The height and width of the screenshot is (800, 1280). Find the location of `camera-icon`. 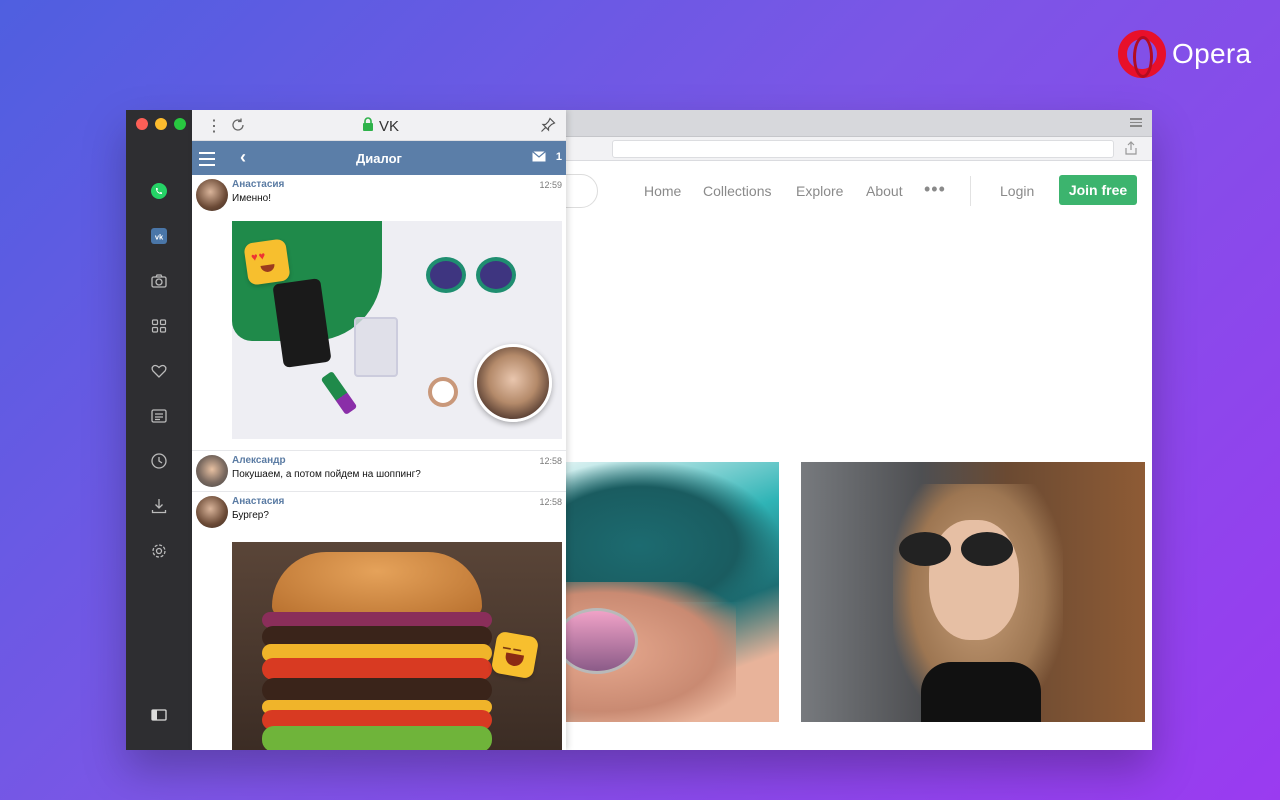

camera-icon is located at coordinates (159, 281).